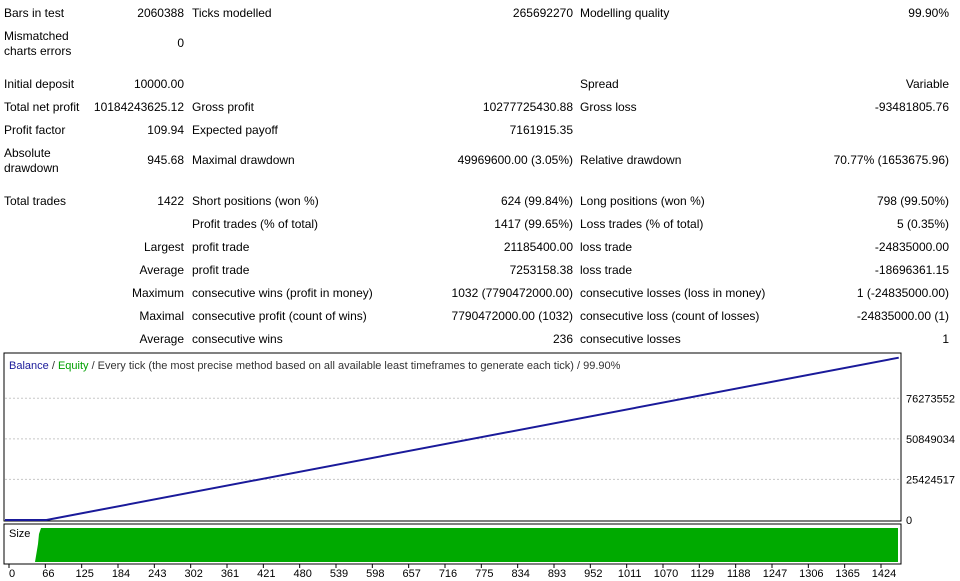 This screenshot has height=581, width=960. I want to click on legend-equity: Equity, so click(73, 366).